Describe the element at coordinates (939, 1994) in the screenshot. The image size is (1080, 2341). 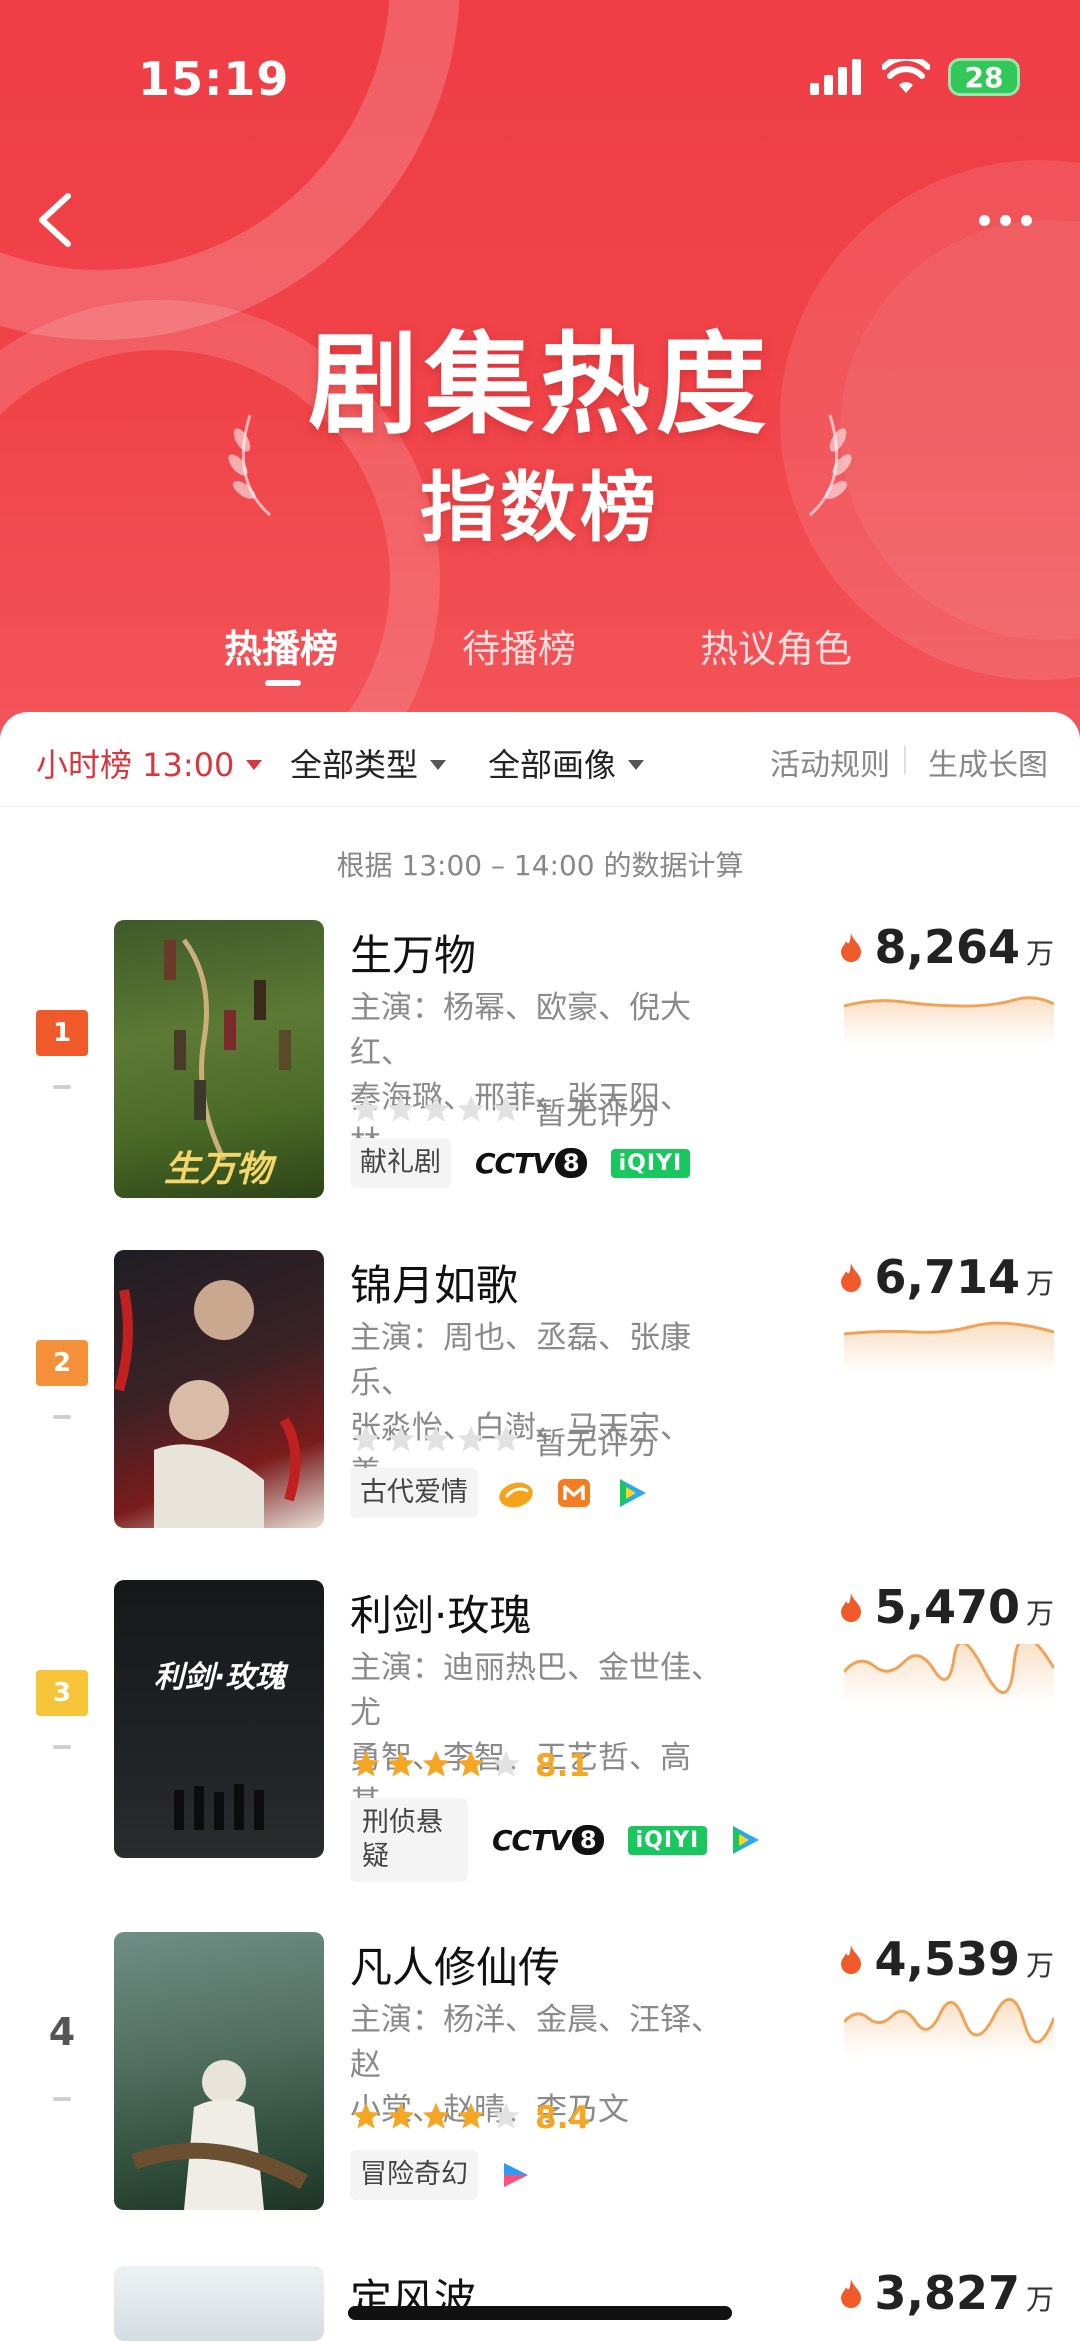
I see `heat-index: 4,539 万` at that location.